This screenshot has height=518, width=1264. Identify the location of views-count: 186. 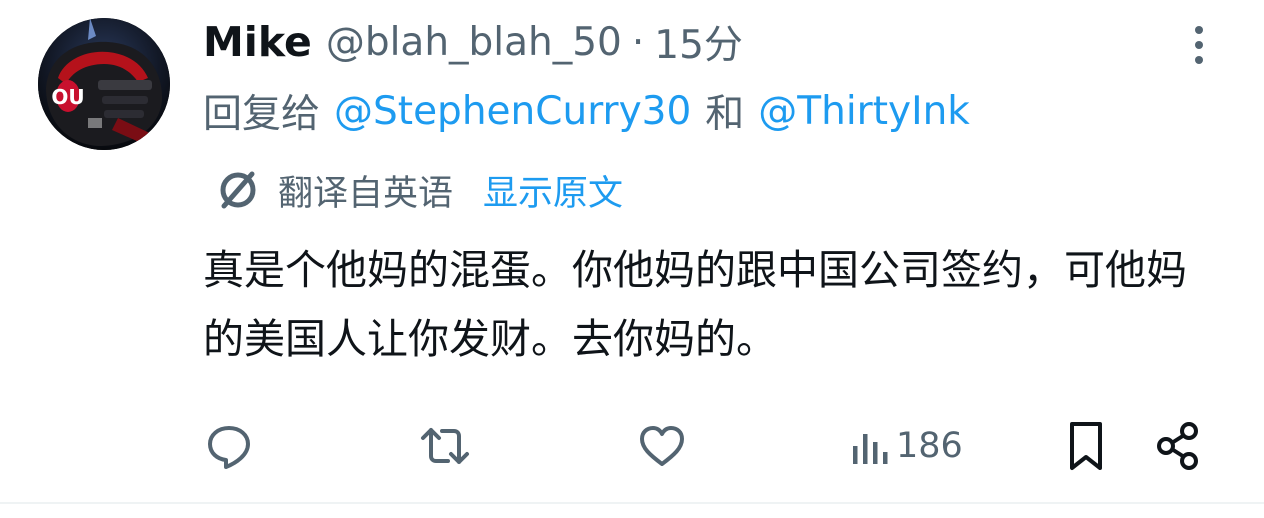
(929, 446).